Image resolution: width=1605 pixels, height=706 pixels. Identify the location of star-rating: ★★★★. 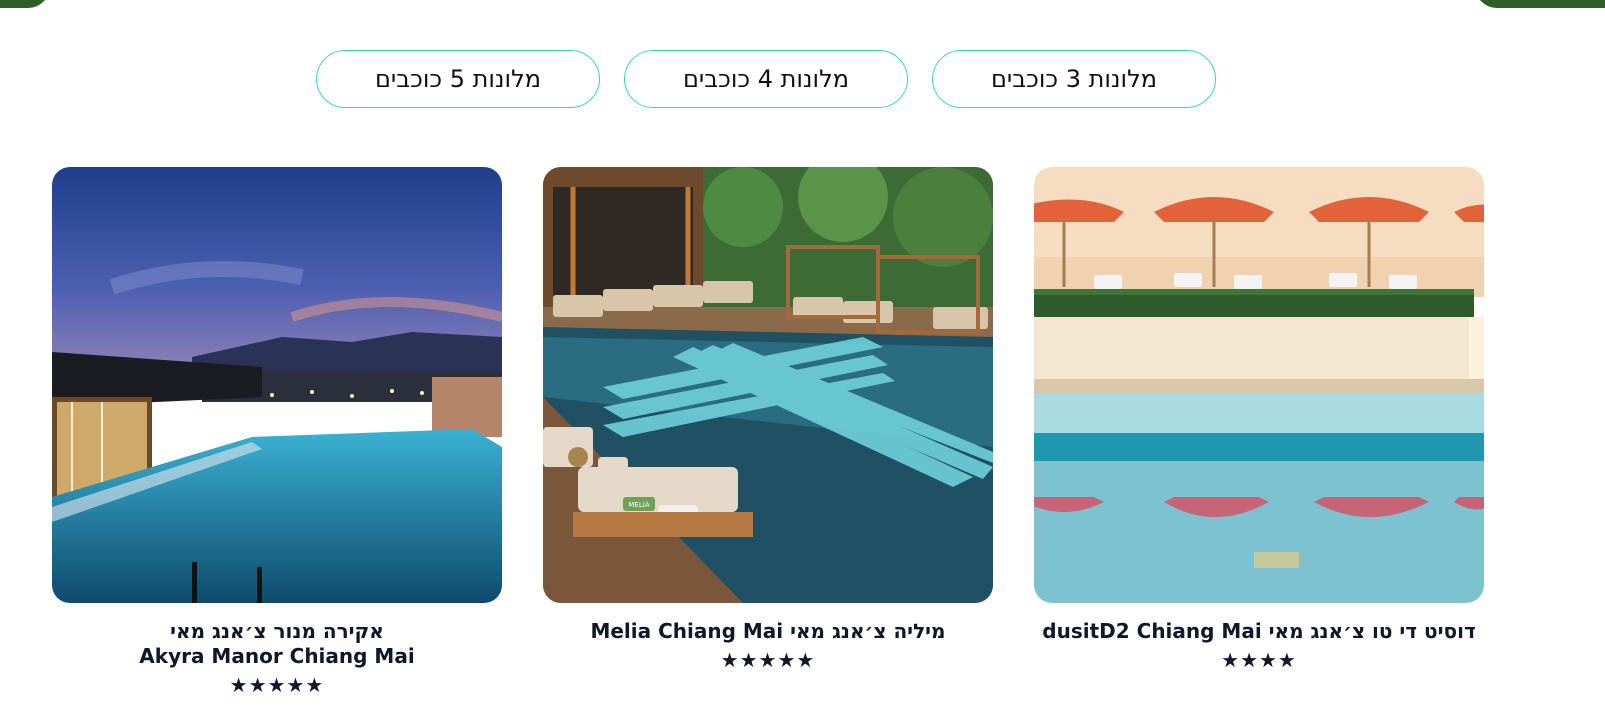
(1259, 660).